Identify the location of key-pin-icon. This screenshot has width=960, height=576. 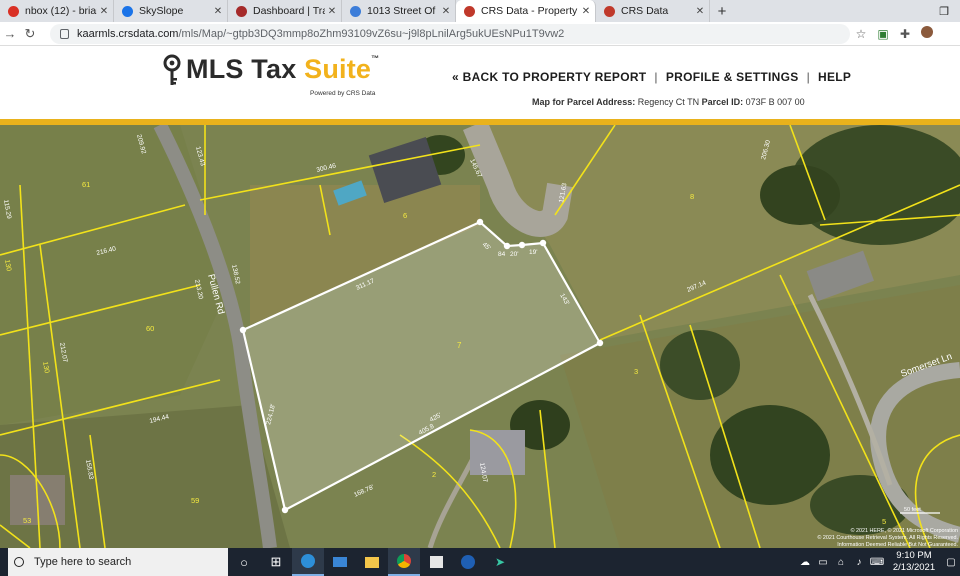
(172, 69).